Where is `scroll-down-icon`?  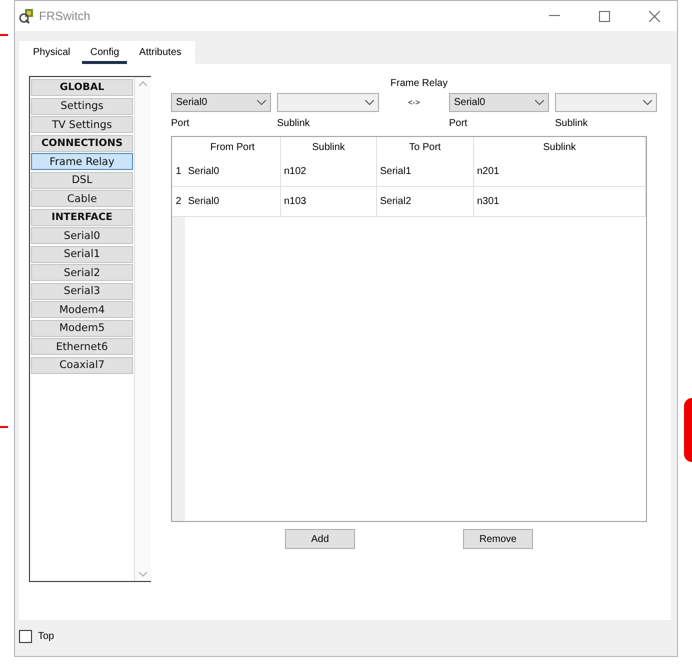 scroll-down-icon is located at coordinates (143, 574).